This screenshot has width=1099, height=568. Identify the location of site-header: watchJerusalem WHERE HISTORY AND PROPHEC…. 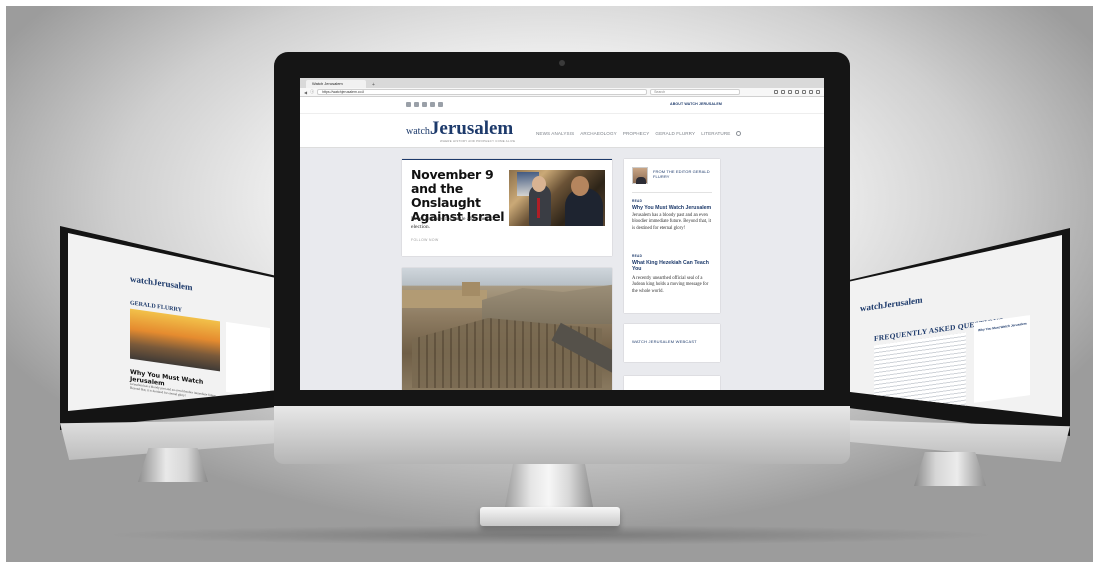
(562, 130).